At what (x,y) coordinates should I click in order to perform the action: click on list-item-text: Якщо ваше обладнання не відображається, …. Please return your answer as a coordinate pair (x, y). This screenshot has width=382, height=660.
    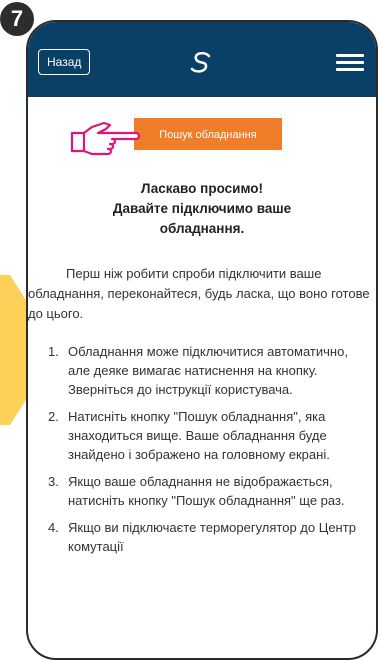
    Looking at the image, I should click on (206, 491).